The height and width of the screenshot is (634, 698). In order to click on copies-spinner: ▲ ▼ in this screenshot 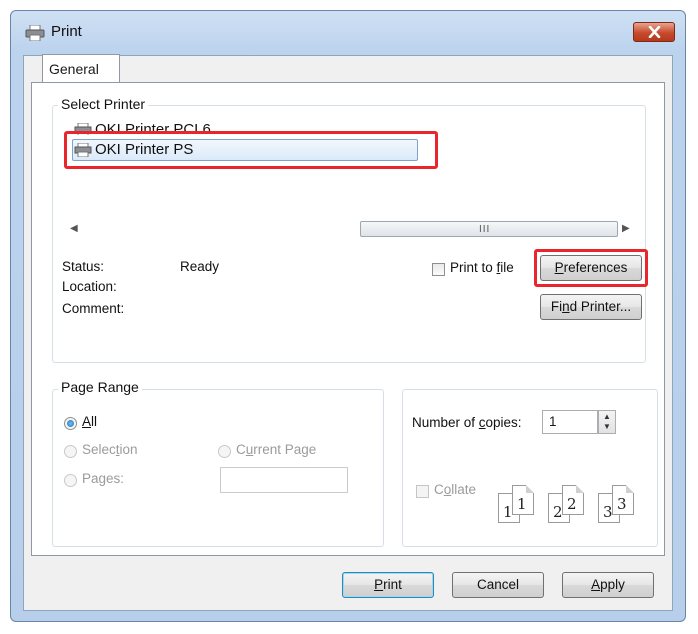, I will do `click(607, 422)`.